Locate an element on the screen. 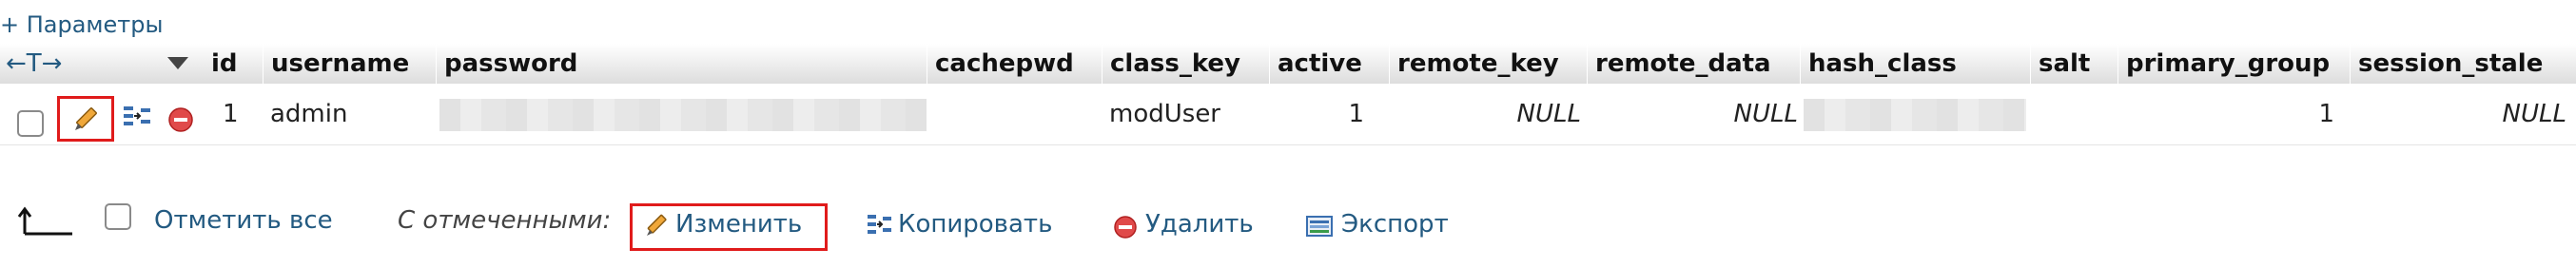  cell-username: admin is located at coordinates (309, 114).